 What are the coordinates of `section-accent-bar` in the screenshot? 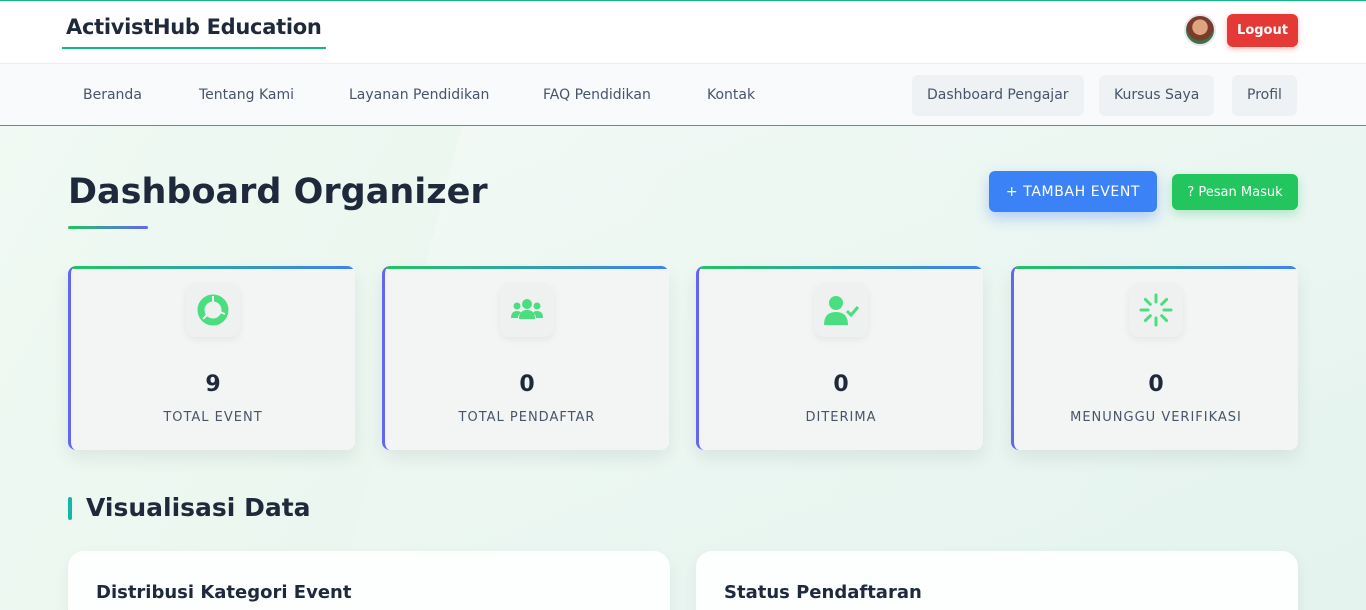 It's located at (70, 508).